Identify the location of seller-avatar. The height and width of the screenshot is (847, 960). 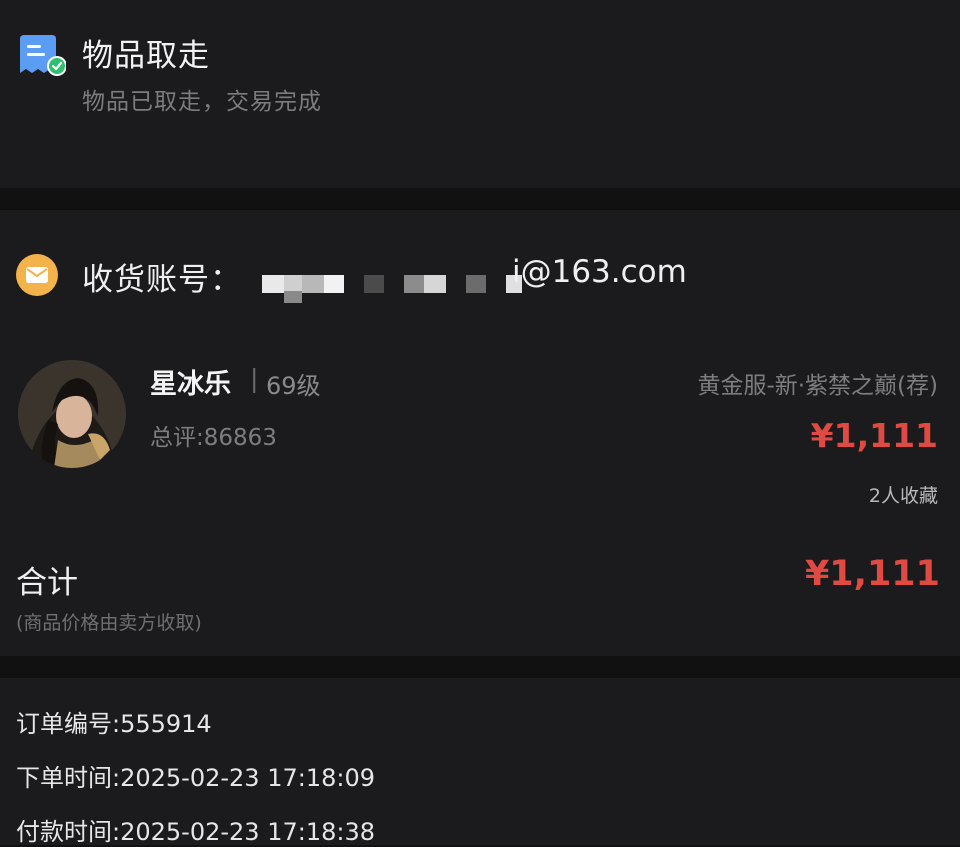
(72, 414).